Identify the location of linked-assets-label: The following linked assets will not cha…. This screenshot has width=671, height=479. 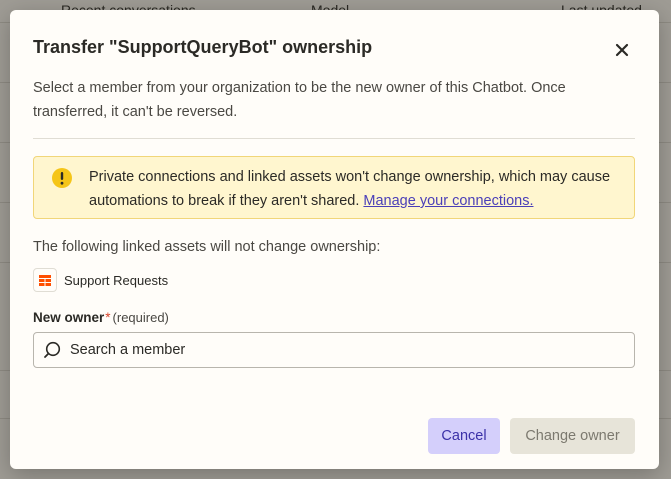
(207, 247).